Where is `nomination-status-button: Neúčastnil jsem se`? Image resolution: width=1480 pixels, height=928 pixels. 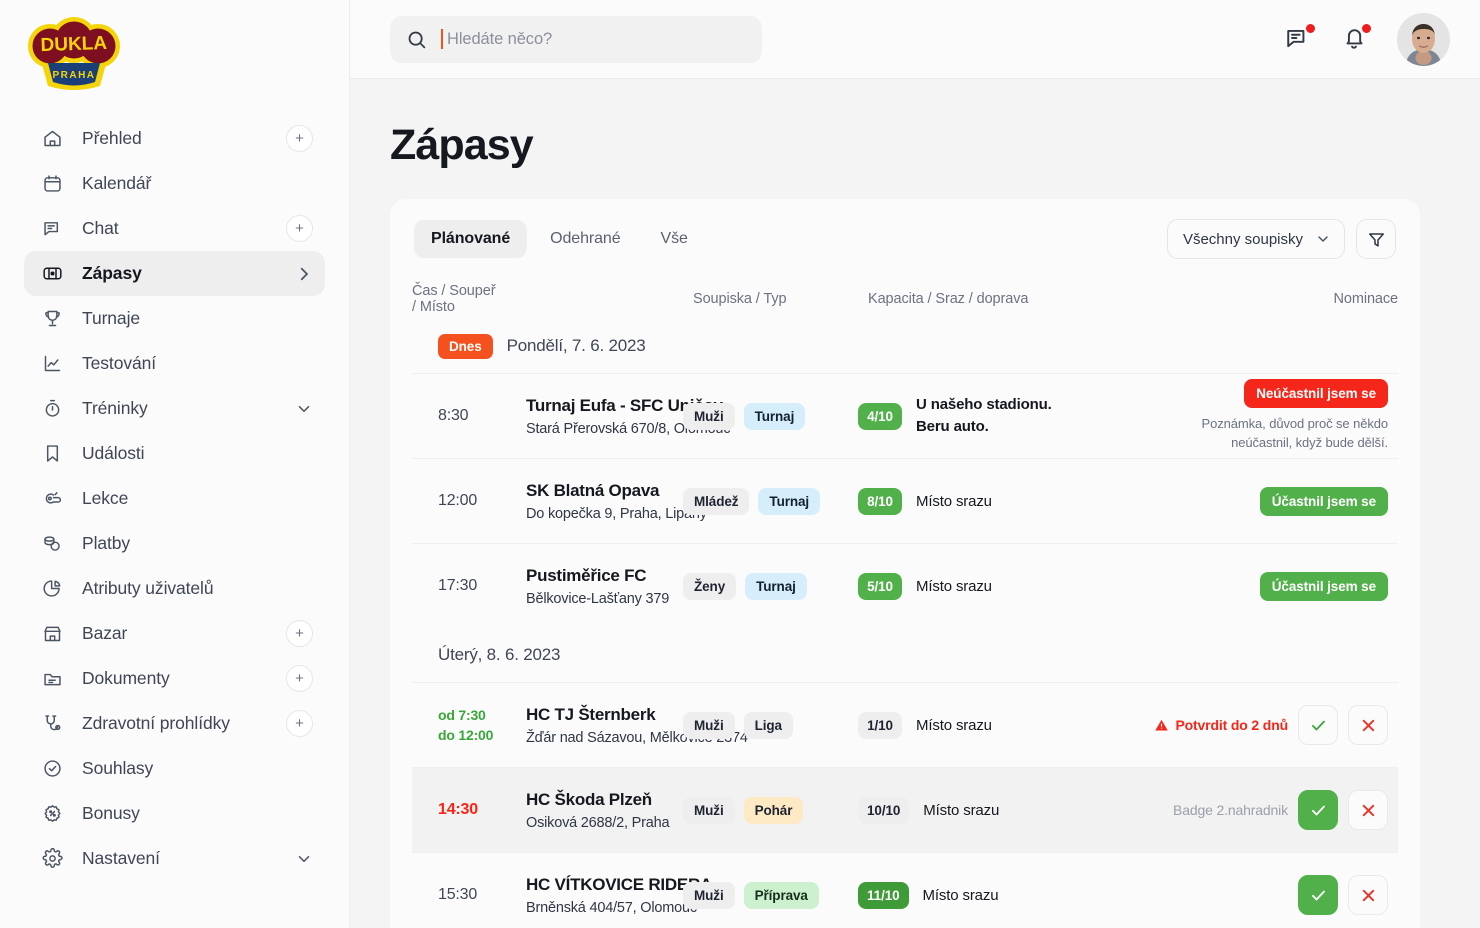
nomination-status-button: Neúčastnil jsem se is located at coordinates (1316, 394).